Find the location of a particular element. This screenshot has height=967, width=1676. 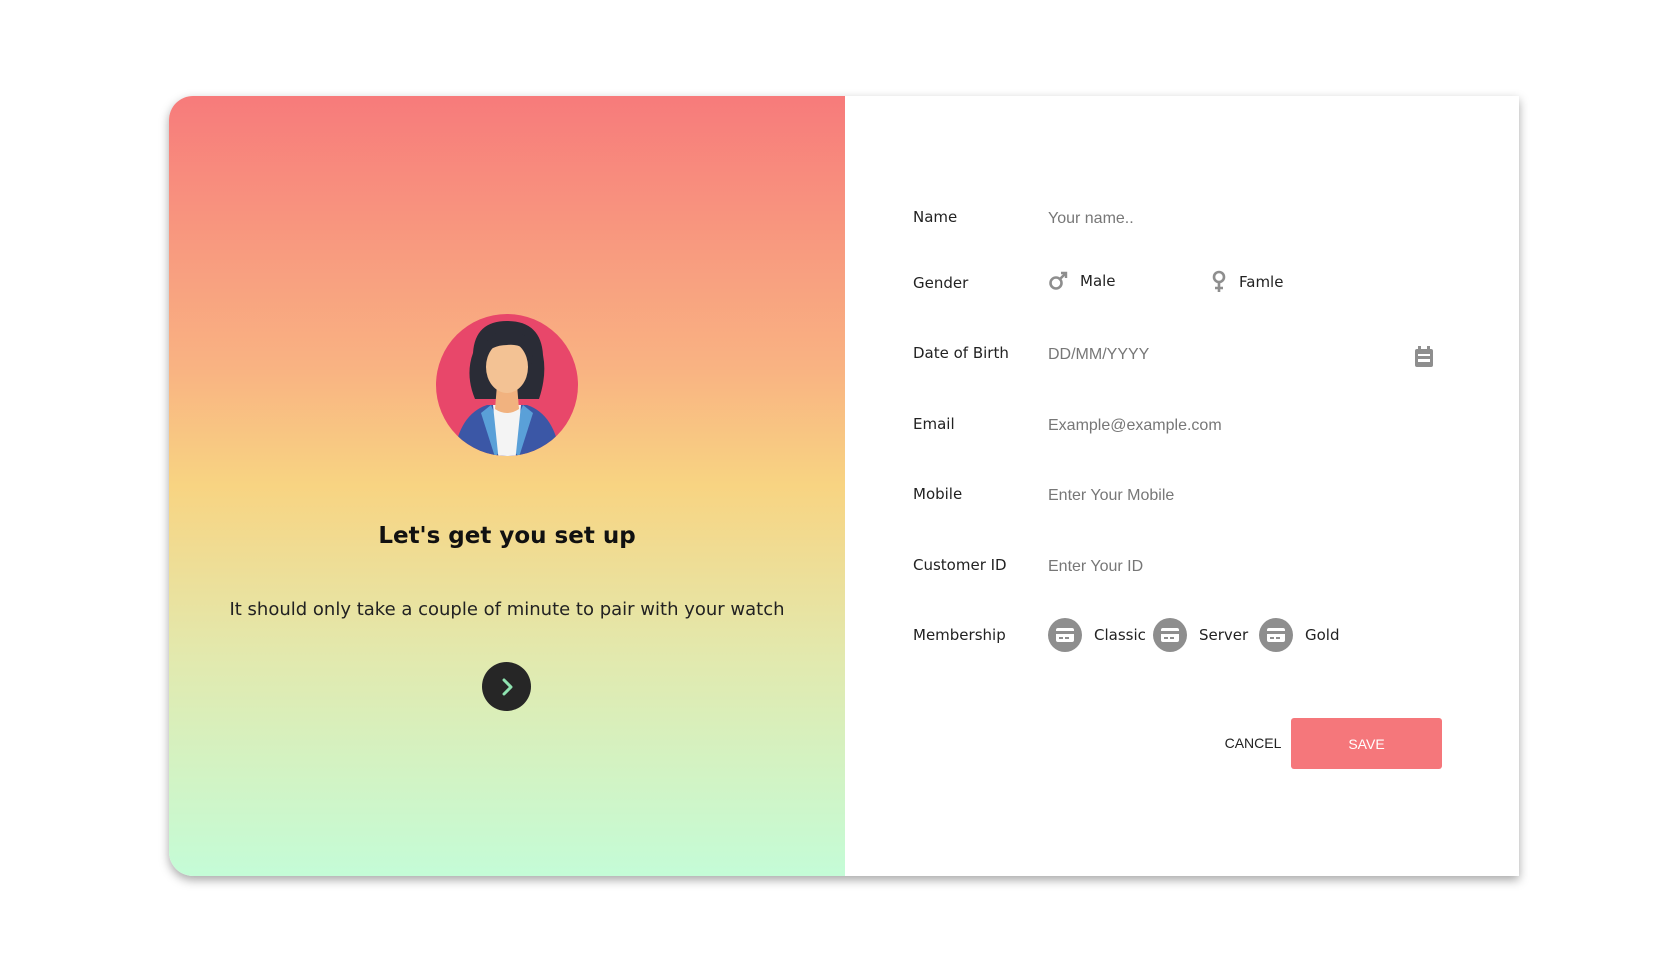

membership-option-classic: Classic is located at coordinates (1097, 635).